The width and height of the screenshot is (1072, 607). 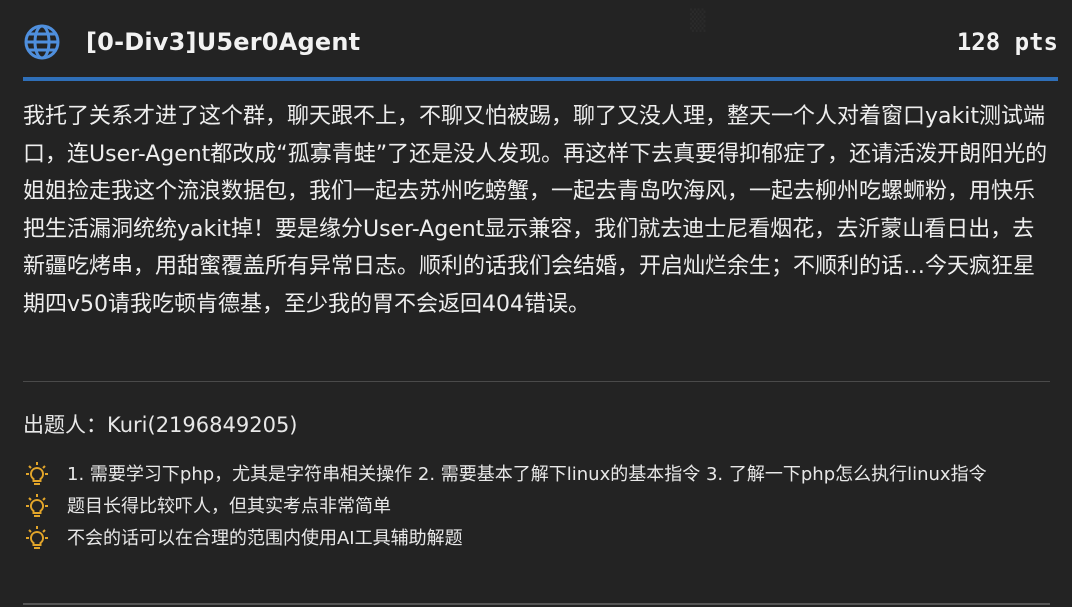 I want to click on challenge-title: [0-Div3]U5er0Agent, so click(x=223, y=42).